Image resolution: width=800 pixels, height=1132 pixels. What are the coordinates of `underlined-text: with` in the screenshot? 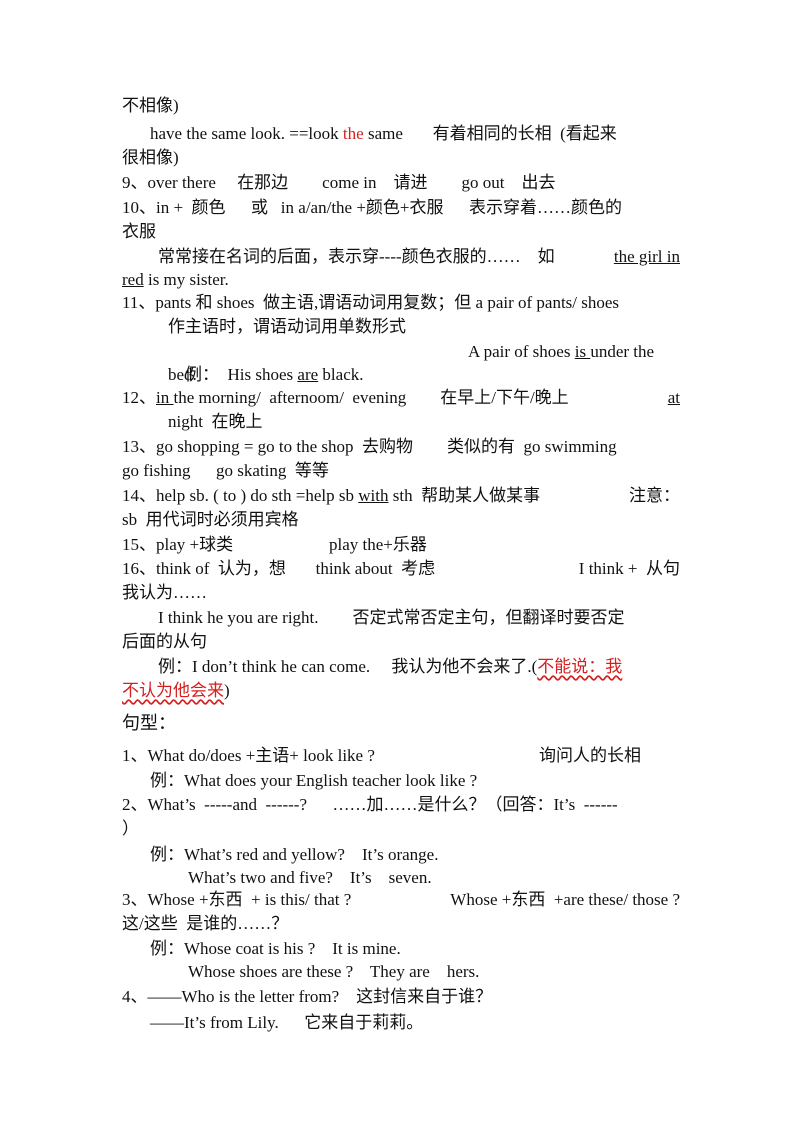 It's located at (373, 495).